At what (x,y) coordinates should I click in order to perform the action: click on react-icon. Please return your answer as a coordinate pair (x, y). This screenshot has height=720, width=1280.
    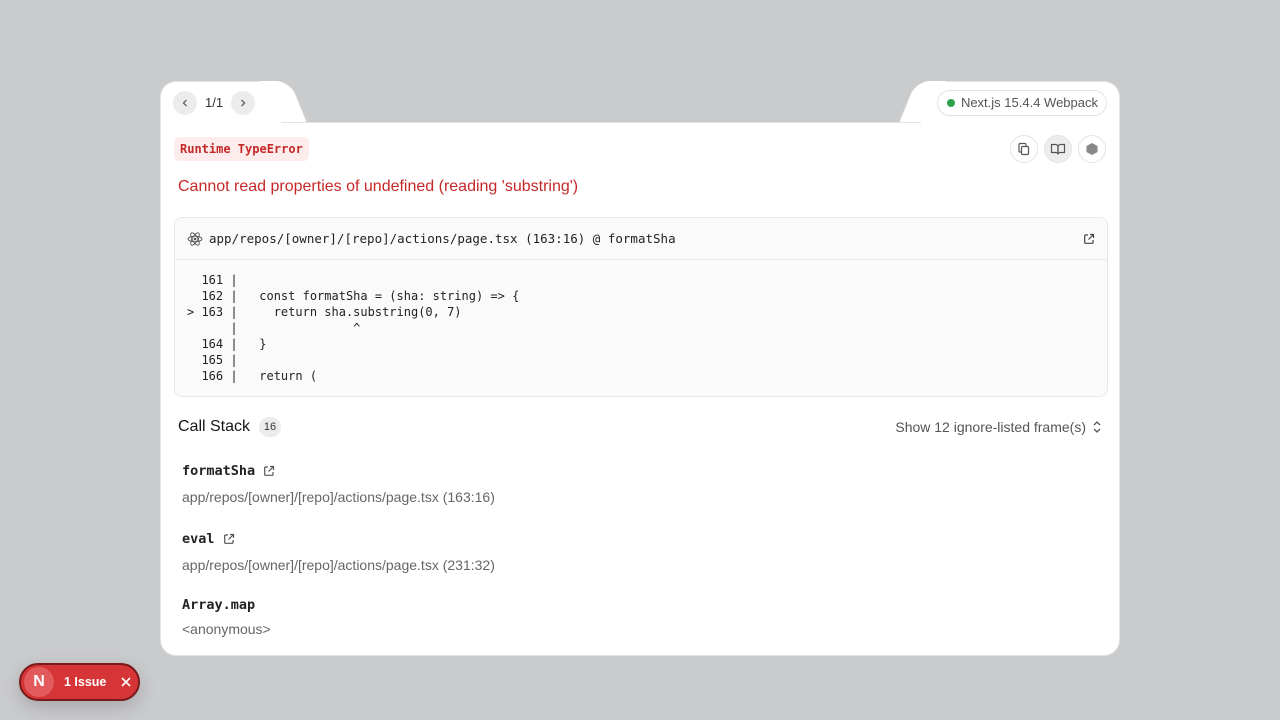
    Looking at the image, I should click on (195, 238).